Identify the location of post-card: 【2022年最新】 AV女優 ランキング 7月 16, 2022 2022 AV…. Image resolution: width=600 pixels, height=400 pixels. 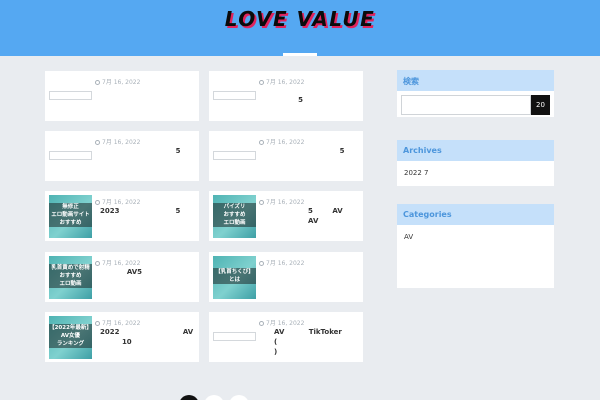
(122, 337).